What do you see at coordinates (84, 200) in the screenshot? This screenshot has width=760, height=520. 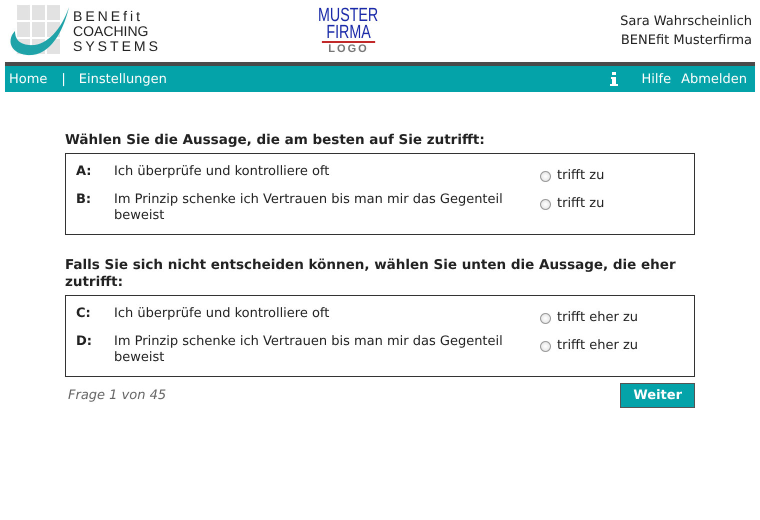 I see `option-letter: B:` at bounding box center [84, 200].